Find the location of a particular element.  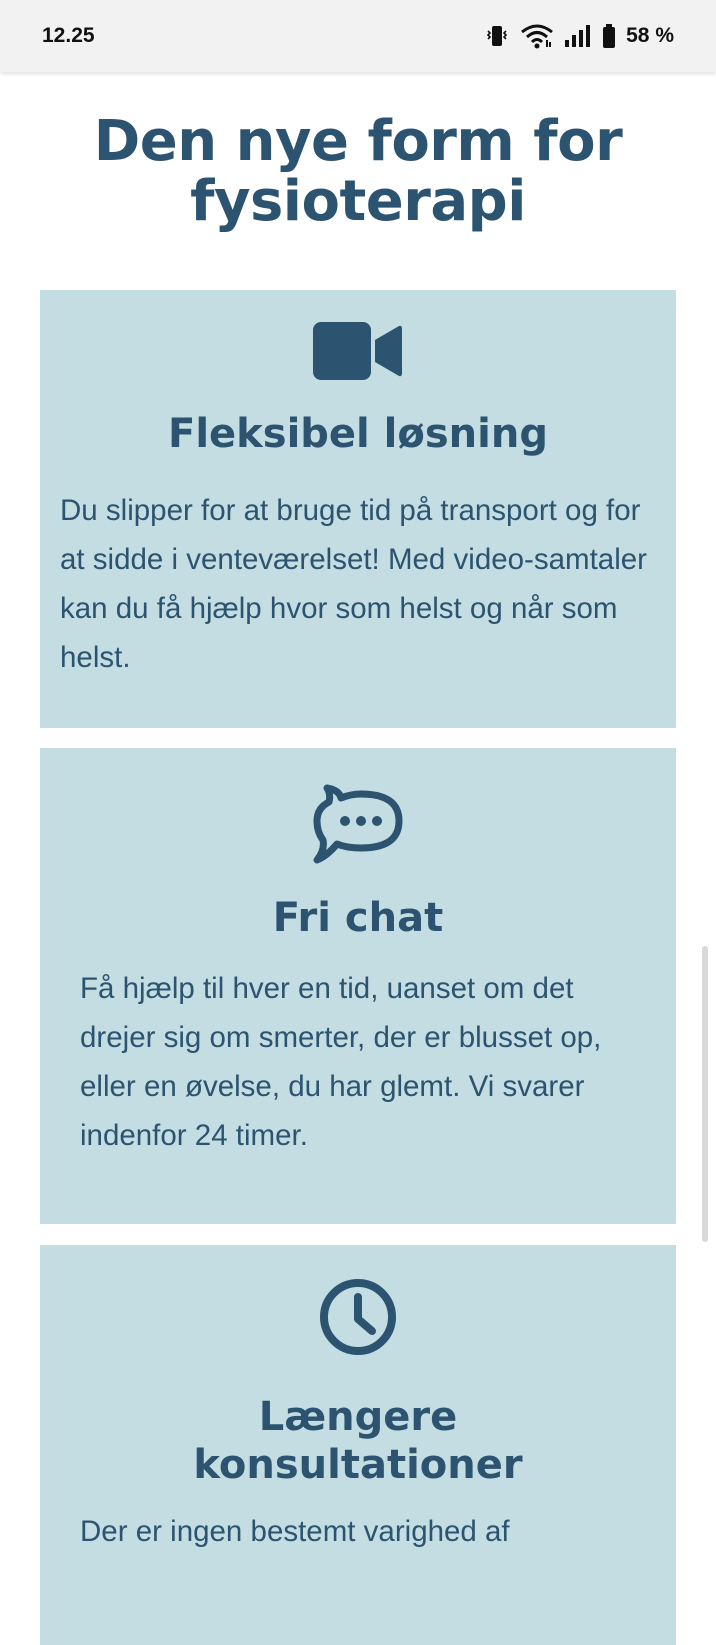

status-bar: 12.25 58 % is located at coordinates (358, 36).